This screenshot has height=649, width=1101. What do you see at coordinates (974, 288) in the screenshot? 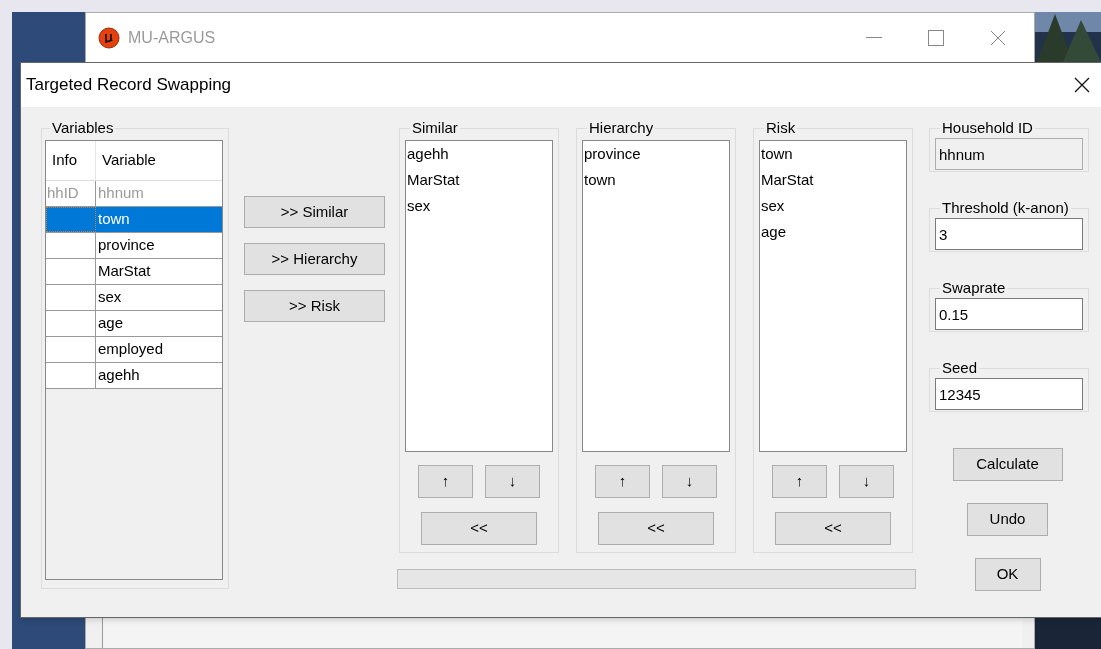
I see `field-label: Swaprate` at bounding box center [974, 288].